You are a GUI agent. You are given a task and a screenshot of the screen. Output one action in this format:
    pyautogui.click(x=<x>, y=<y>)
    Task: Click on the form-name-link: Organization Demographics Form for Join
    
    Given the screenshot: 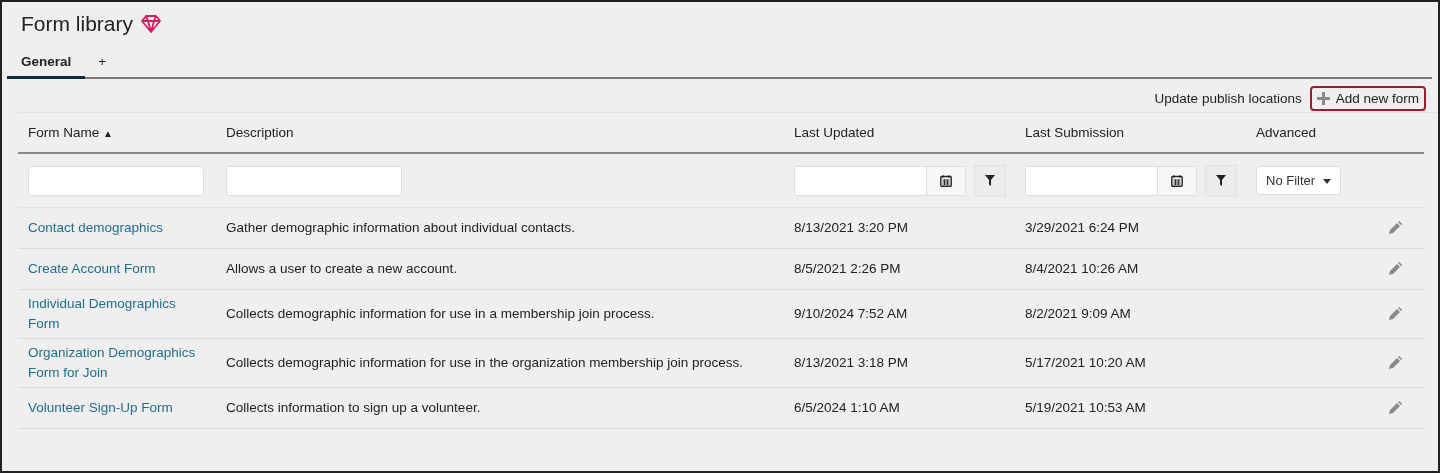 What is the action you would take?
    pyautogui.click(x=118, y=363)
    